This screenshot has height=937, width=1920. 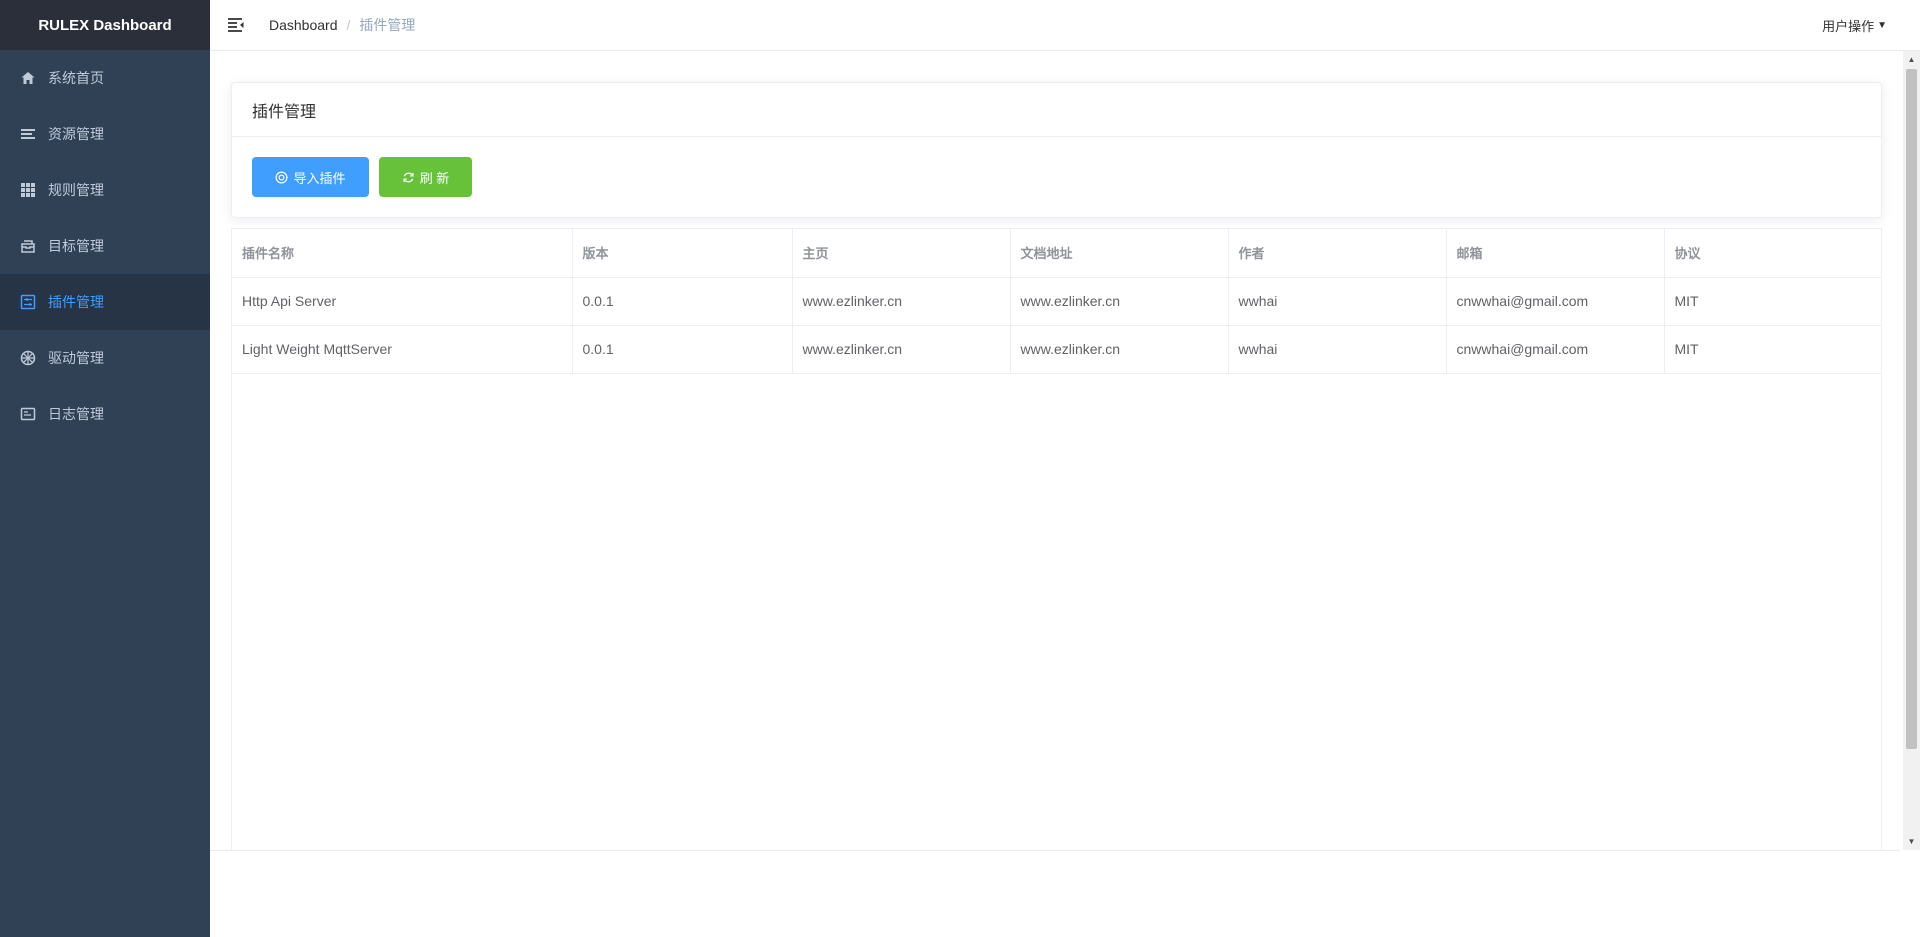 What do you see at coordinates (1555, 253) in the screenshot?
I see `column-header-email: 邮箱` at bounding box center [1555, 253].